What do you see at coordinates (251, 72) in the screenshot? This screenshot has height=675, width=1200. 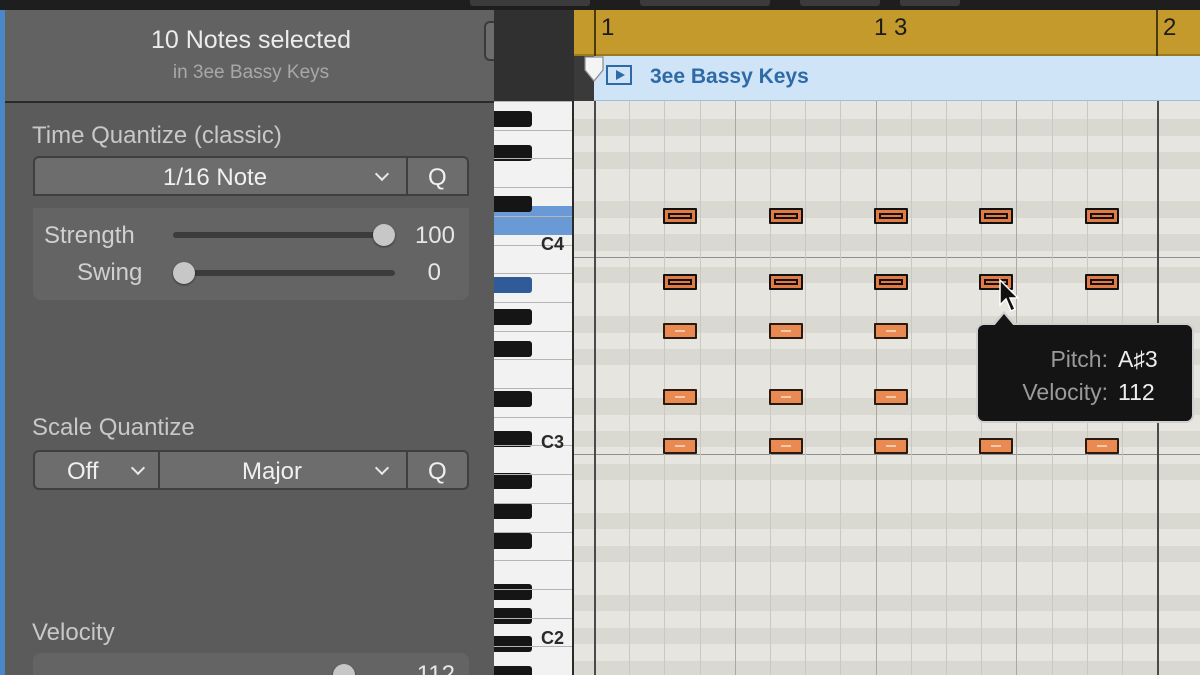 I see `selection-region-name: in 3ee Bassy Keys` at bounding box center [251, 72].